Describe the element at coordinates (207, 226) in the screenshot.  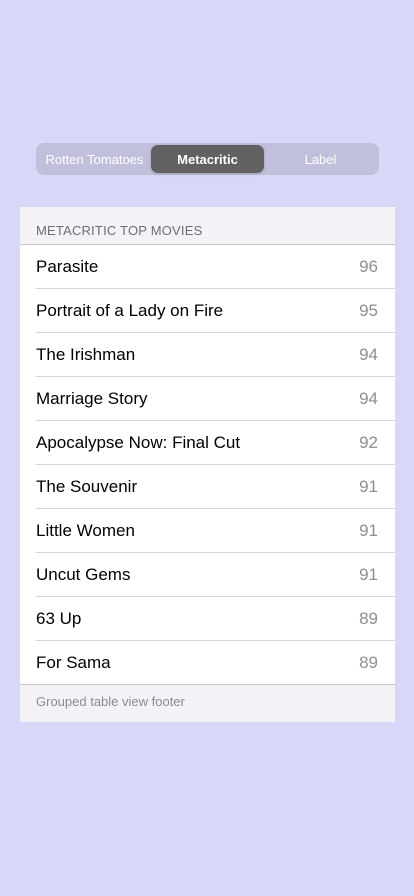
I see `table-section-header: METACRITIC TOP MOVIES` at that location.